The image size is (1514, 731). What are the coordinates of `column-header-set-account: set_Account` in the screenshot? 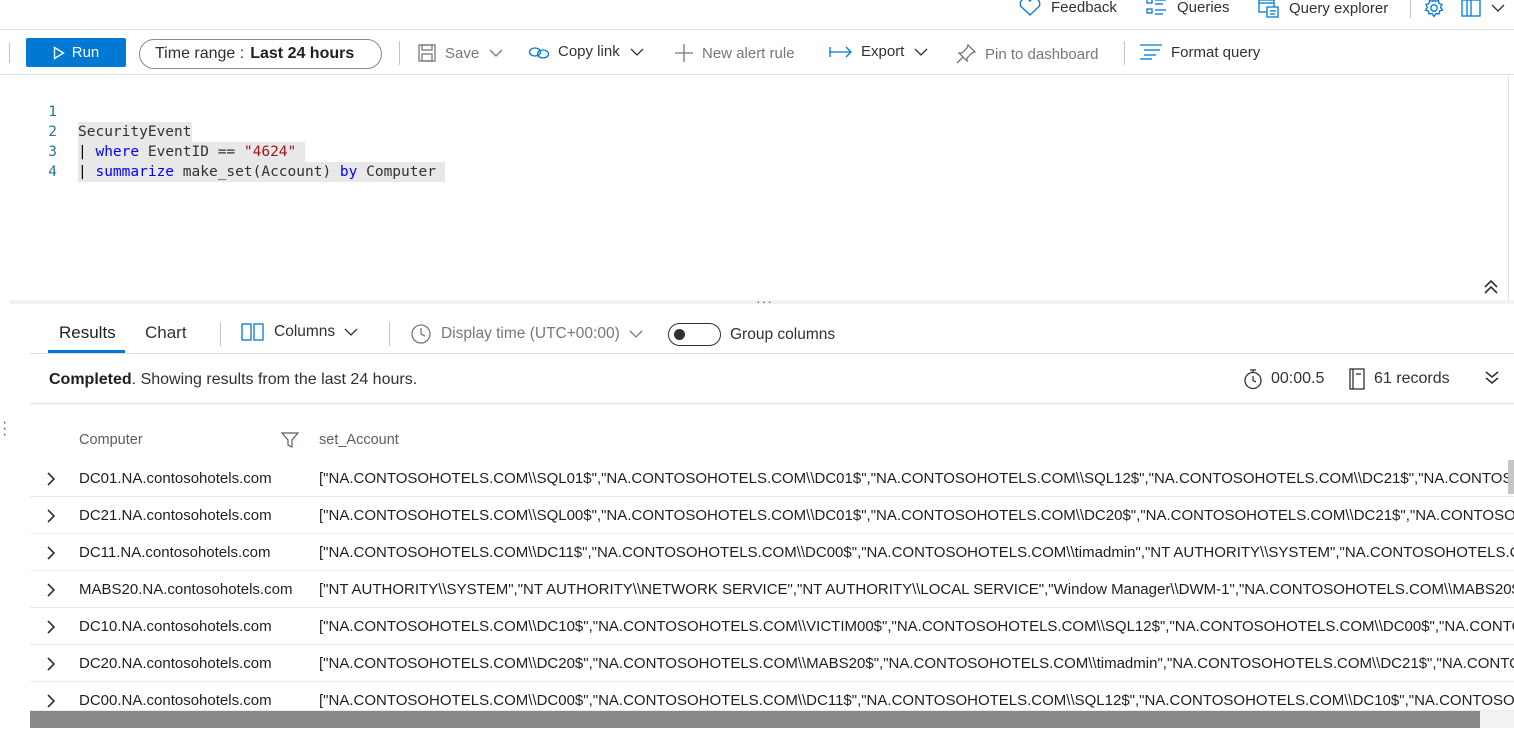 It's located at (359, 440).